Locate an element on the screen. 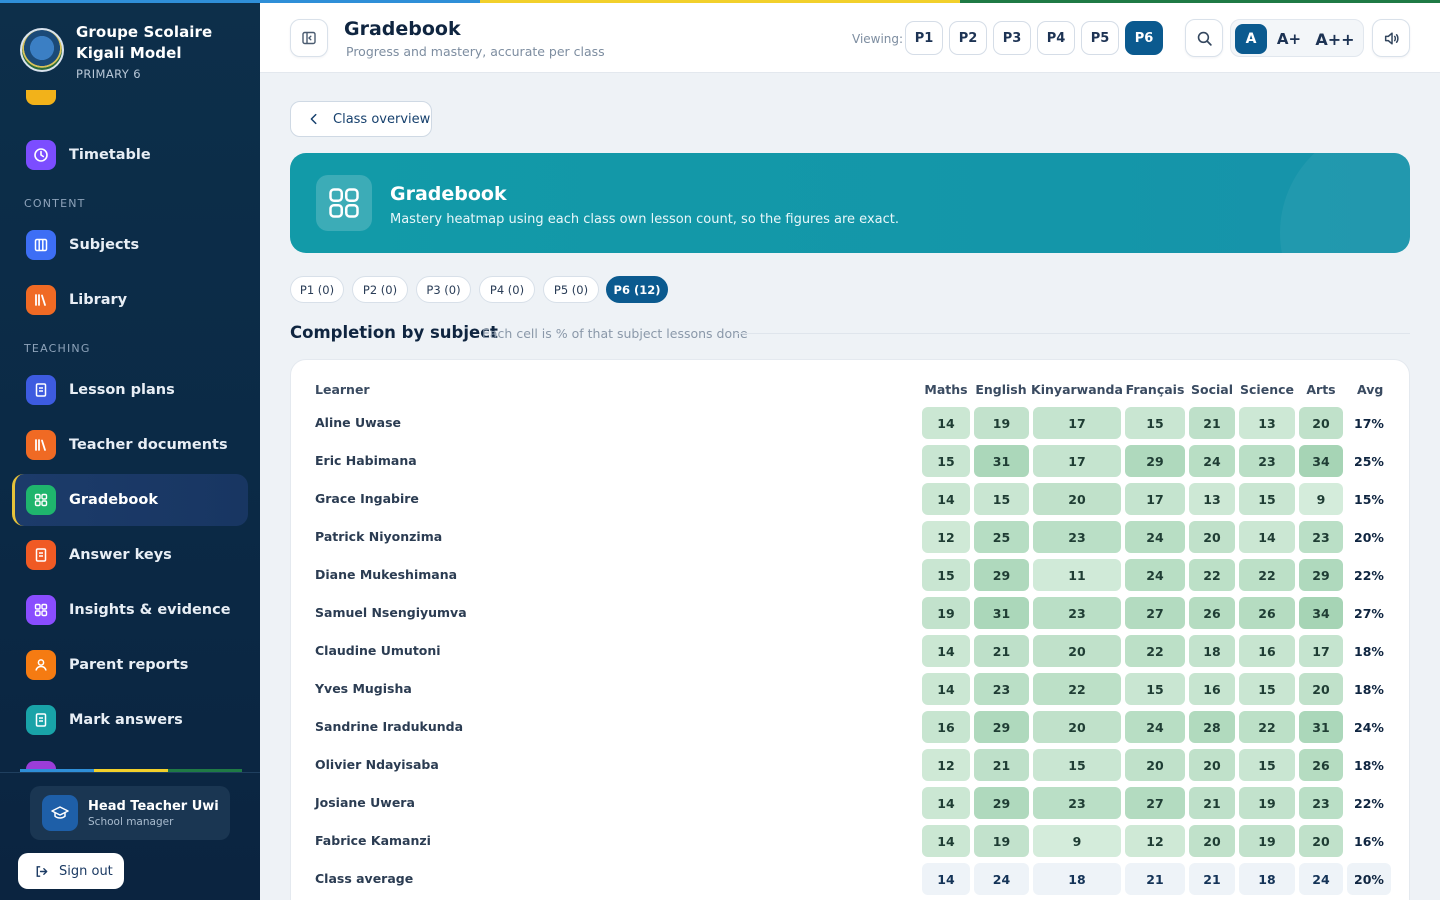 The height and width of the screenshot is (900, 1440). class-pill-p6: P6 (12) is located at coordinates (637, 289).